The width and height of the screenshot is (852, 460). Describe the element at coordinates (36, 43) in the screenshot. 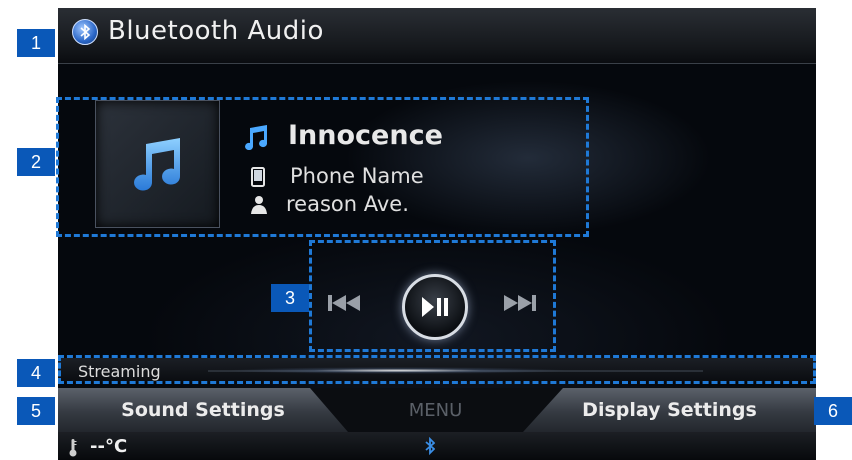

I see `callout-1: 1` at that location.